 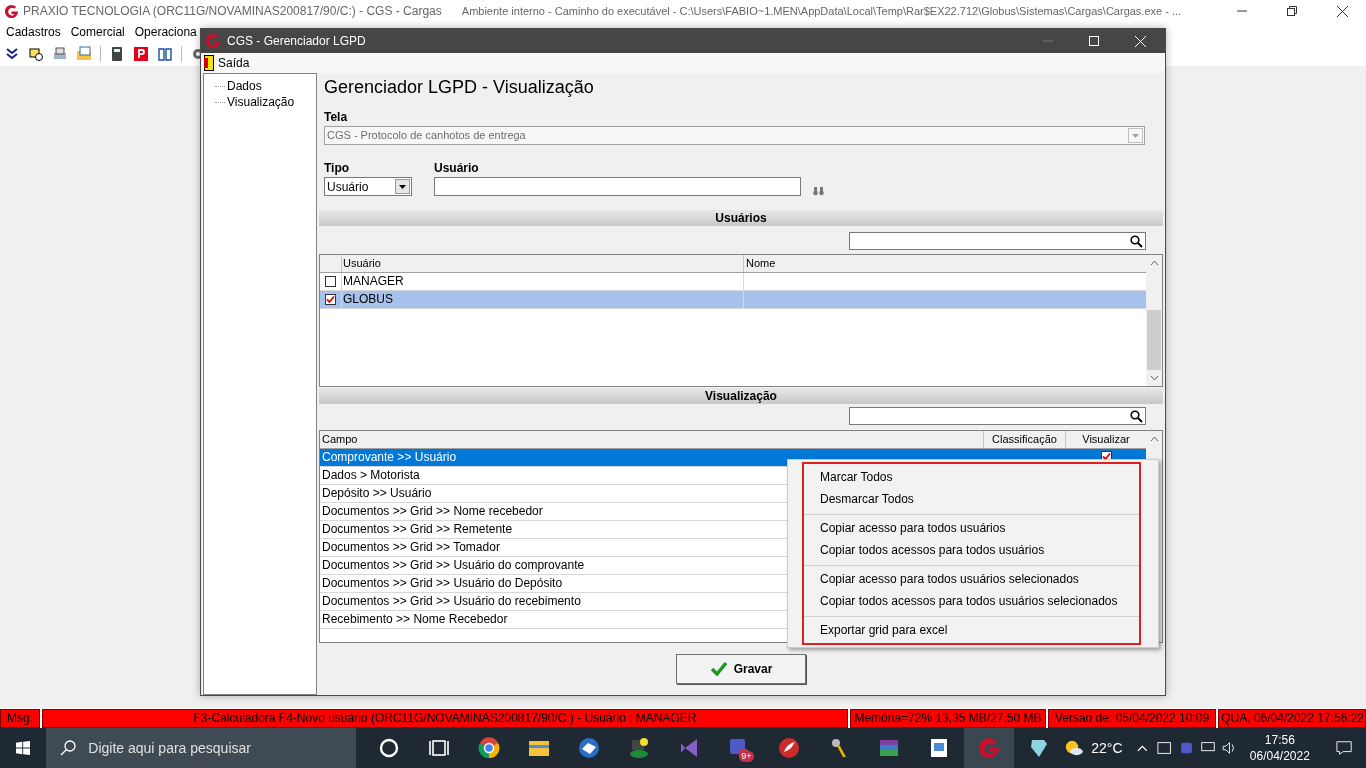 I want to click on menu-item: Operaciona, so click(x=165, y=32).